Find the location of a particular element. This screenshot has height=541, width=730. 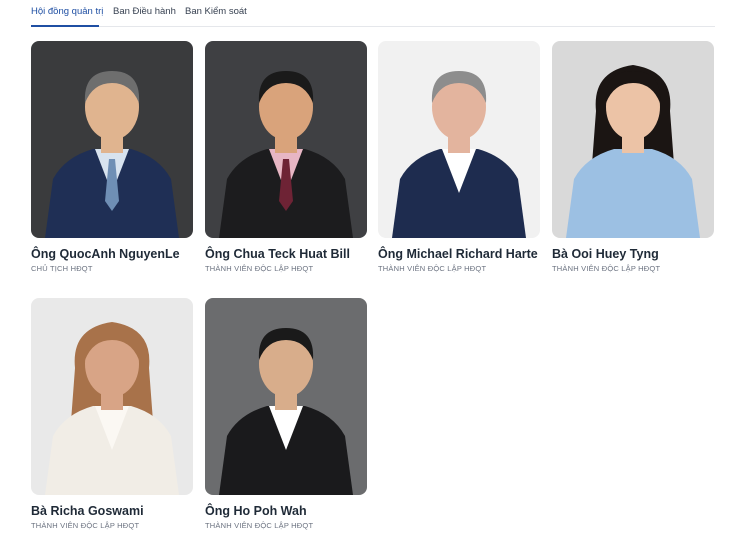

member-name: Bà Richa Goswami is located at coordinates (87, 511).